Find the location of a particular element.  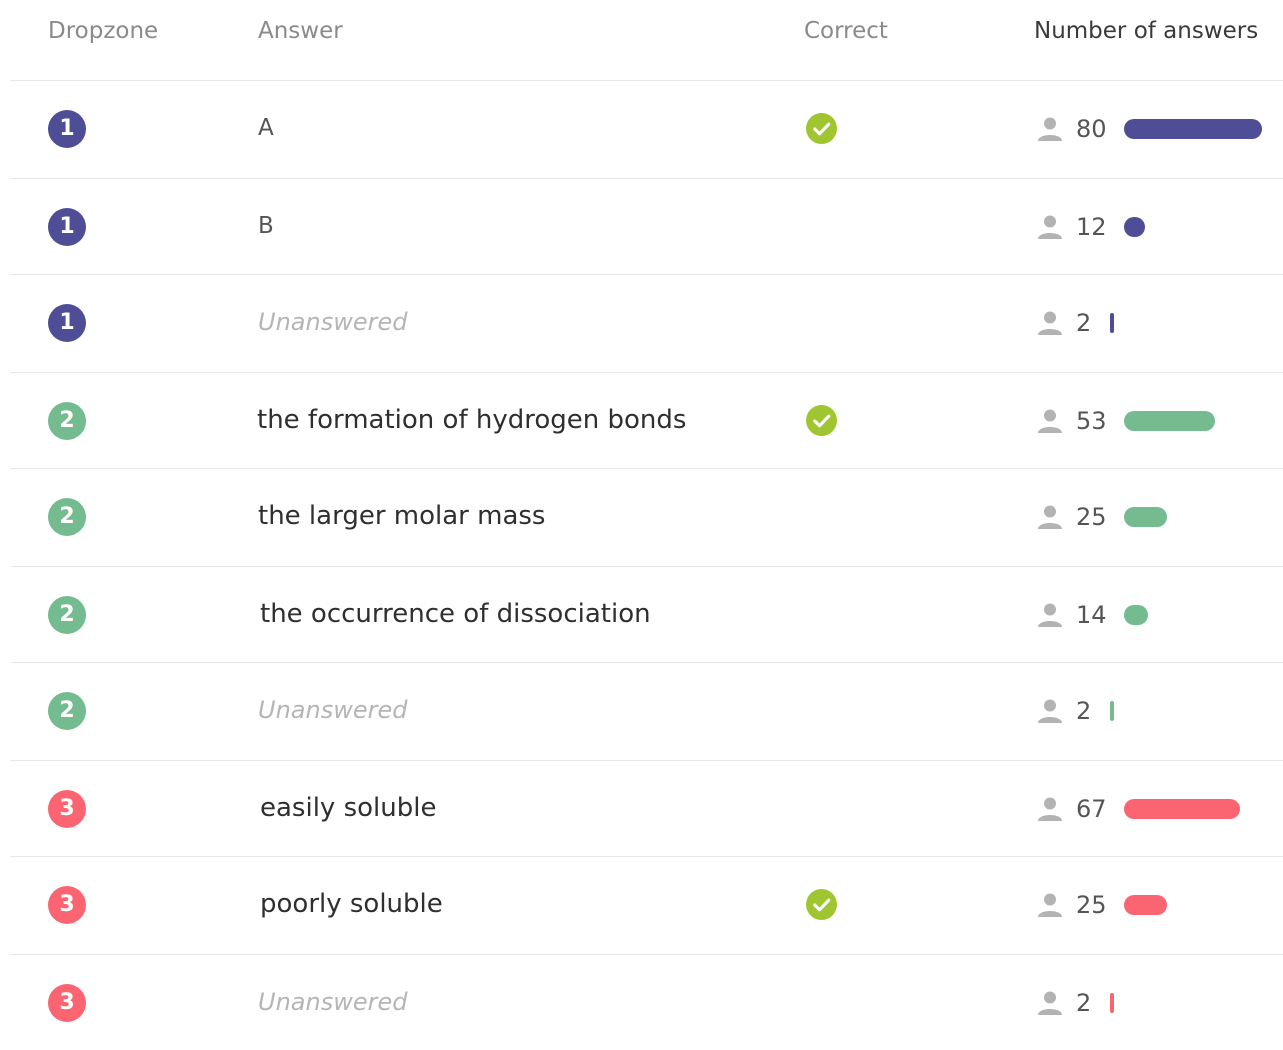

answer-count: 67 is located at coordinates (1091, 809).